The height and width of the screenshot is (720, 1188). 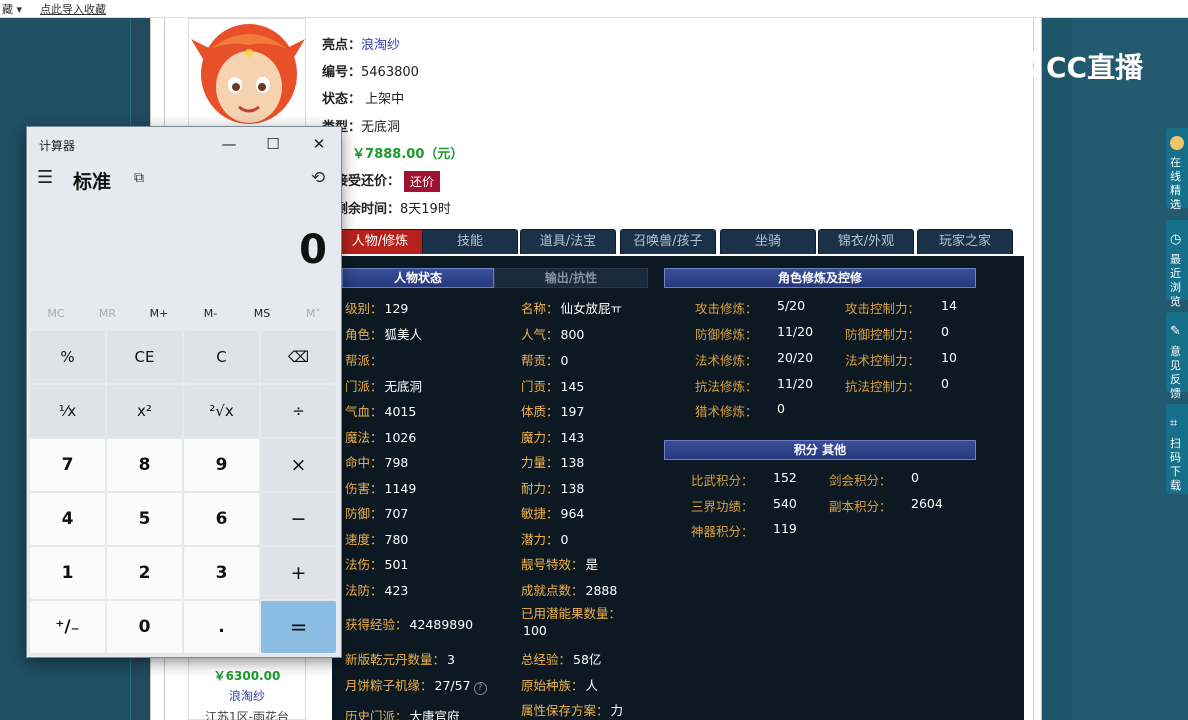 What do you see at coordinates (45, 177) in the screenshot?
I see `hamburger-menu-icon: ☰` at bounding box center [45, 177].